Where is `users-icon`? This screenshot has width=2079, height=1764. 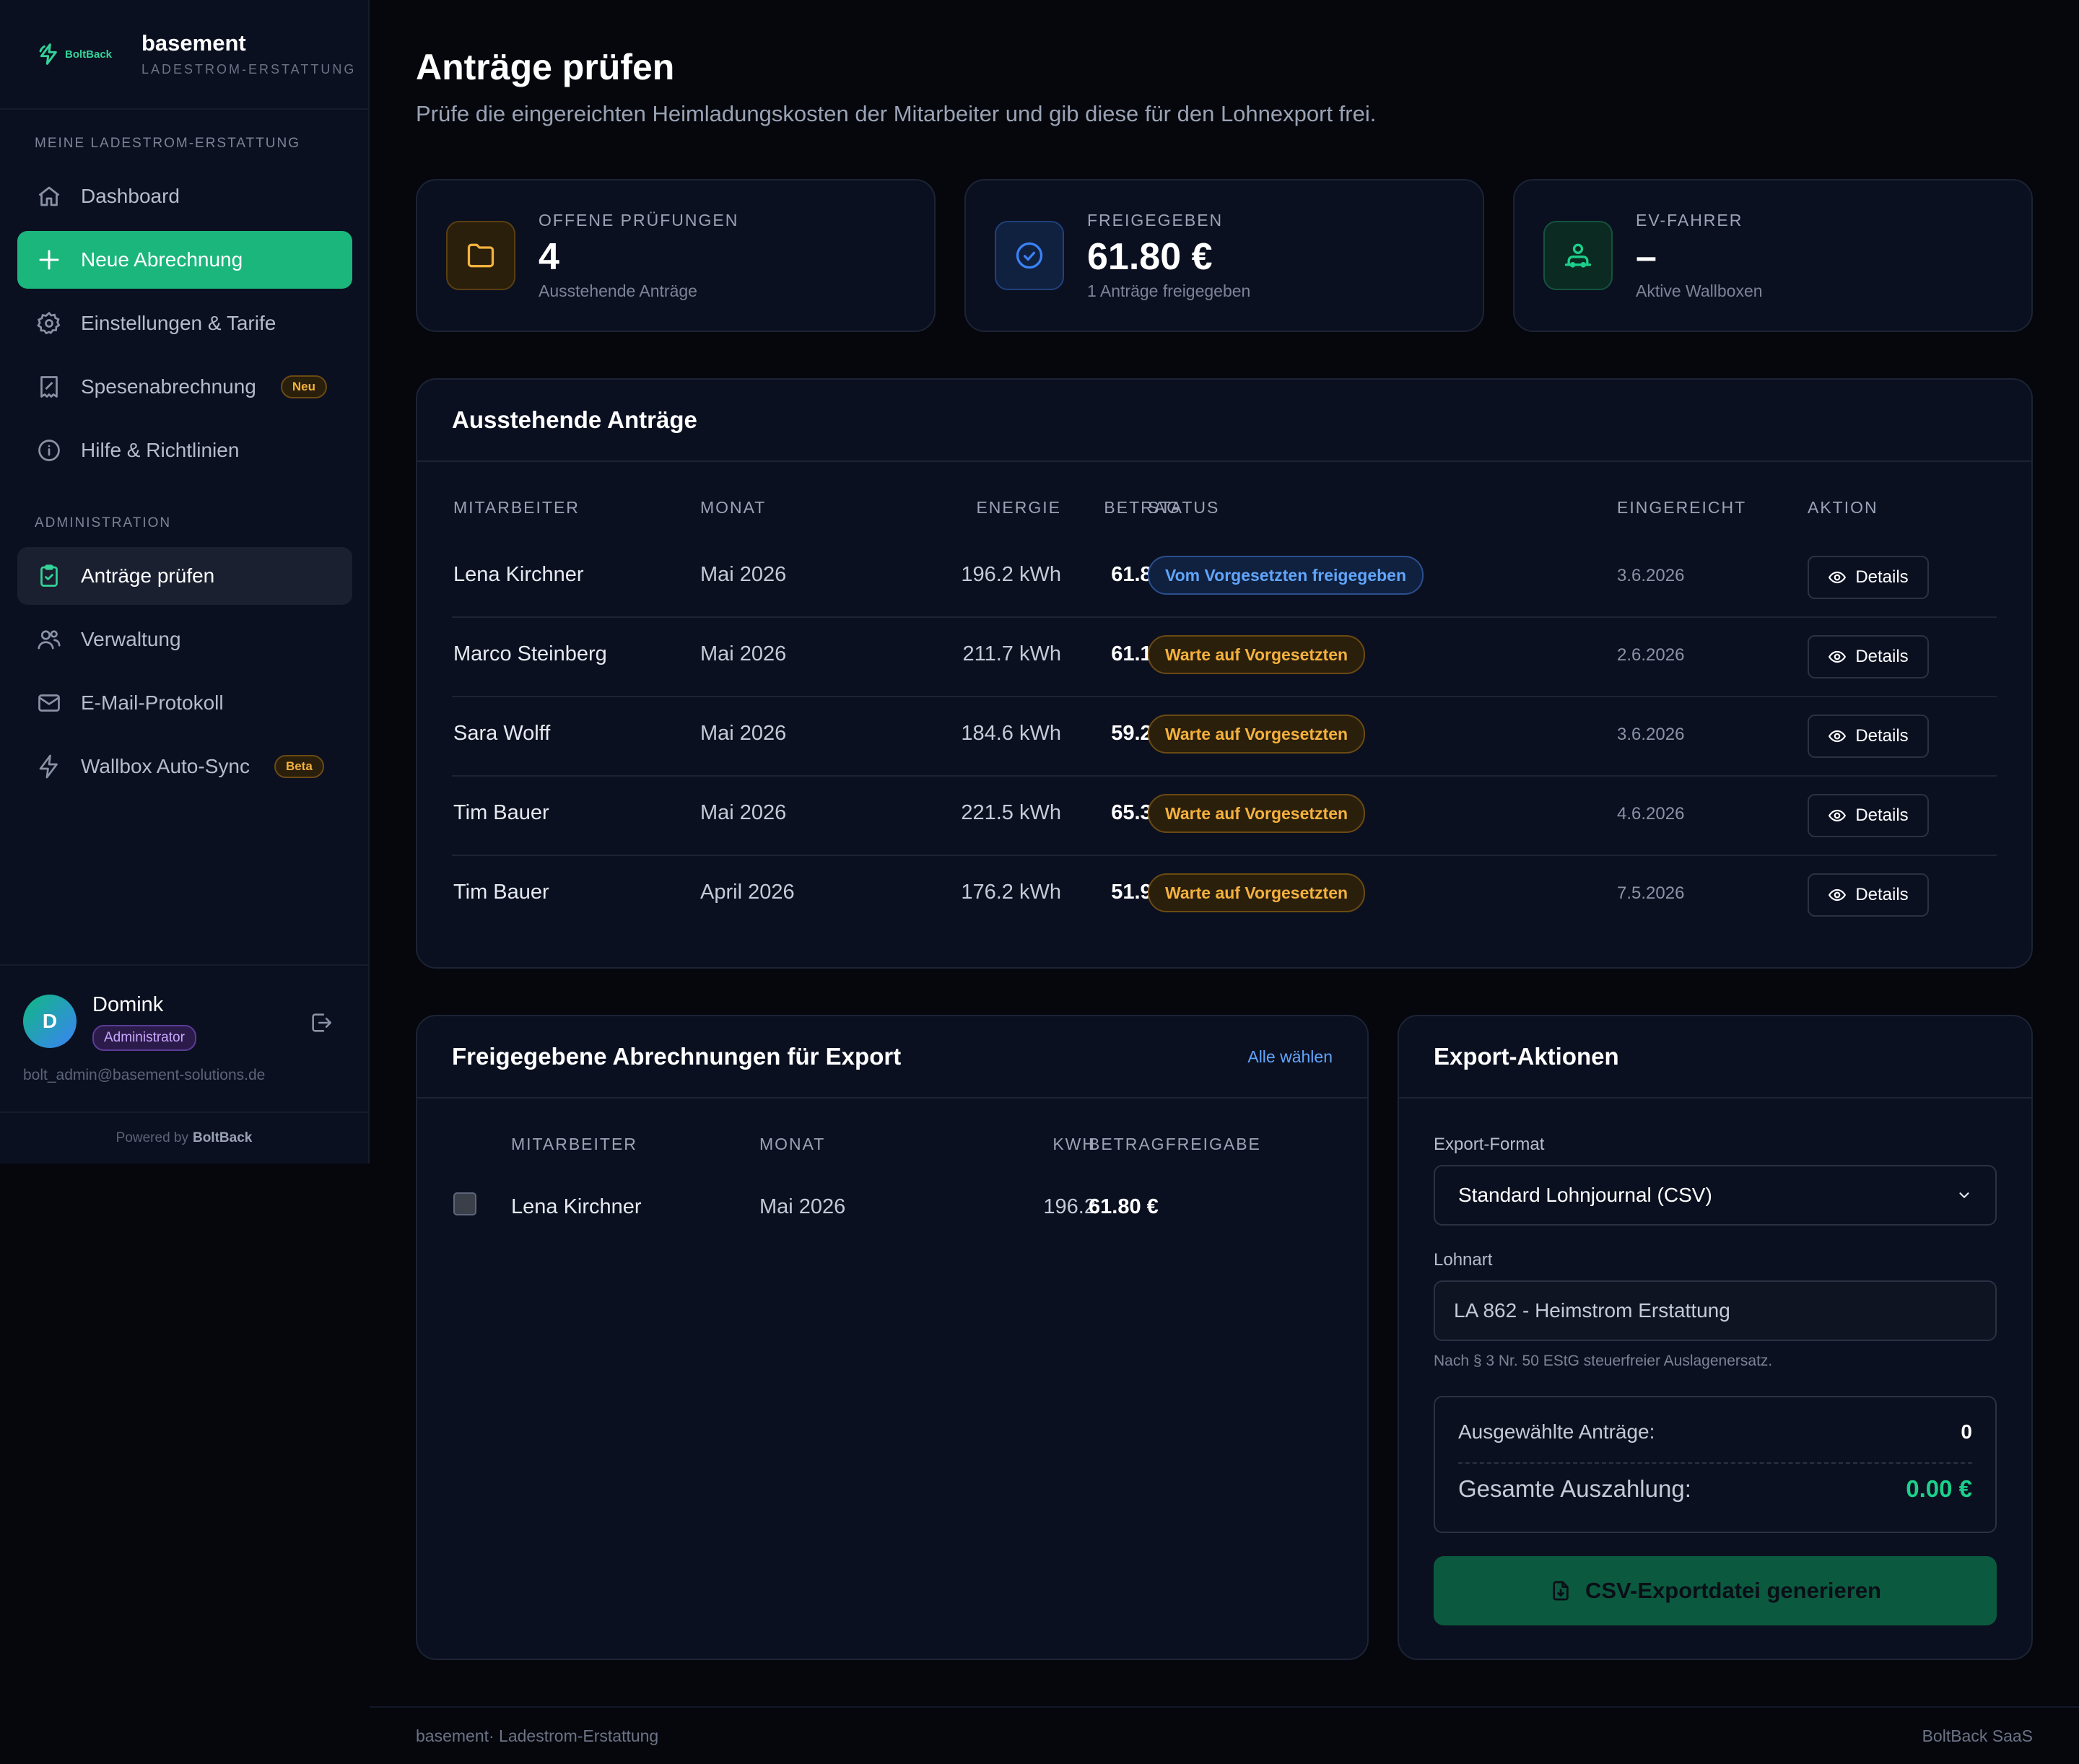
users-icon is located at coordinates (49, 640).